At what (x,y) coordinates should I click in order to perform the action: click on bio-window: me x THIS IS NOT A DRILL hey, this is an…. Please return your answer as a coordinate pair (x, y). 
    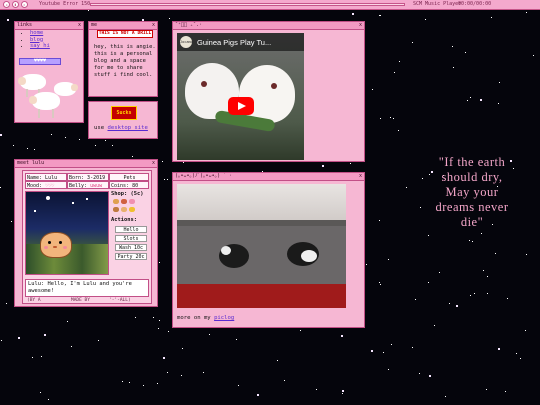
    Looking at the image, I should click on (123, 59).